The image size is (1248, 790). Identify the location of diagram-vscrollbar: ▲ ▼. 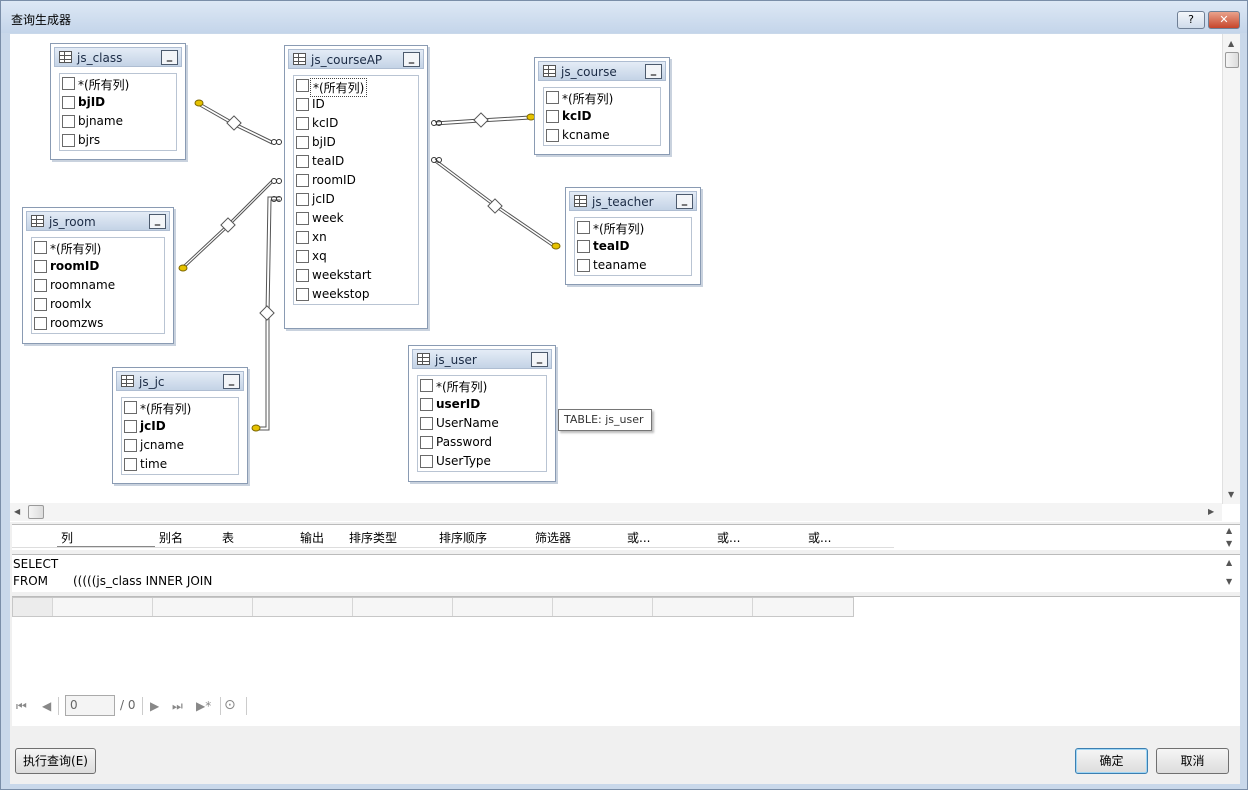
(1231, 269).